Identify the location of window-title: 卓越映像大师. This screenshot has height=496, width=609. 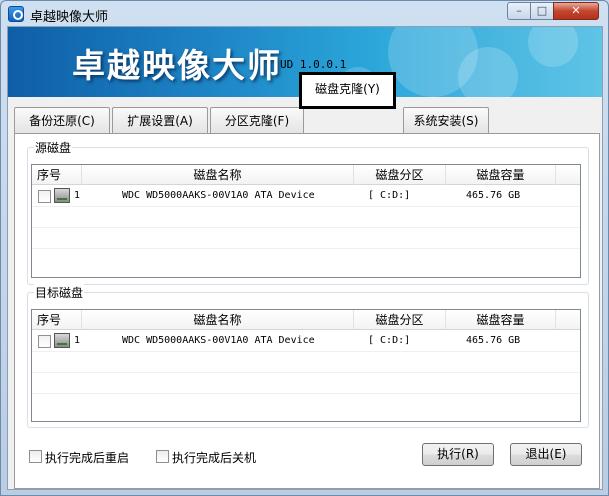
(69, 17).